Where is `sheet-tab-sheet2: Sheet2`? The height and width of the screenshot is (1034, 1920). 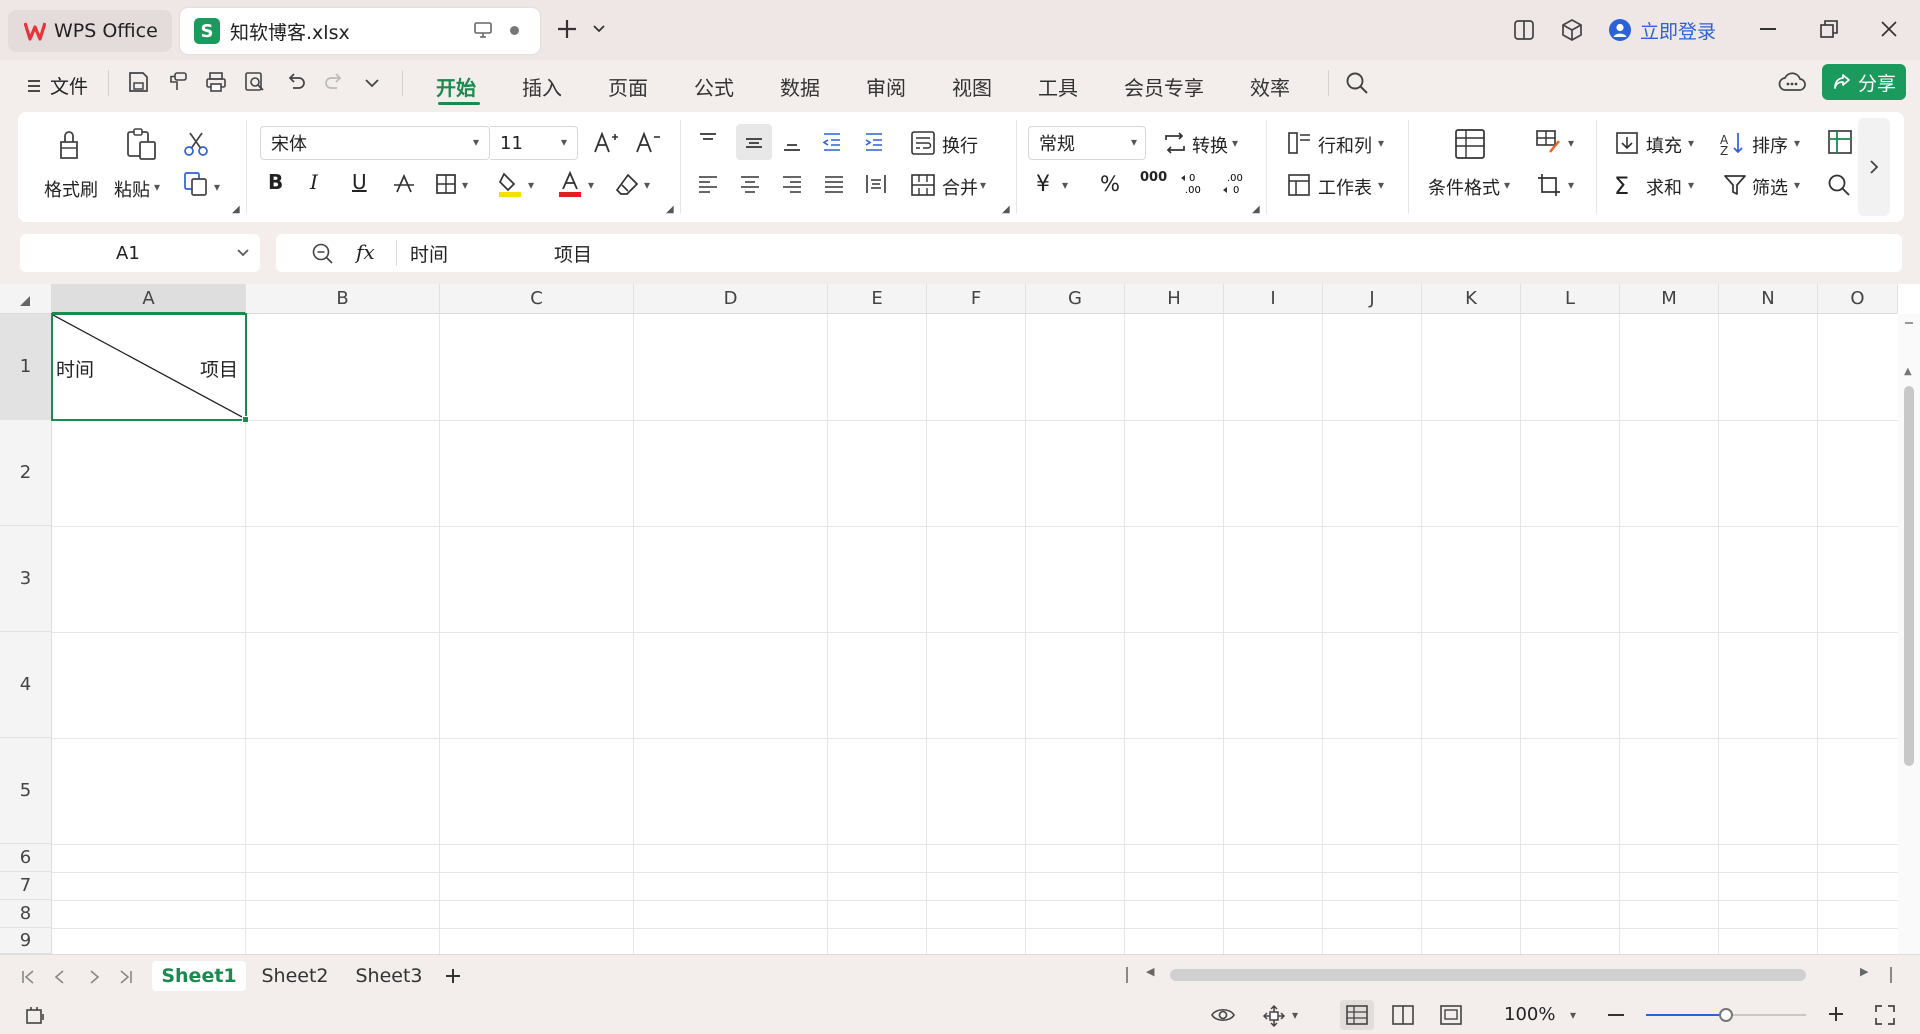
sheet-tab-sheet2: Sheet2 is located at coordinates (295, 976).